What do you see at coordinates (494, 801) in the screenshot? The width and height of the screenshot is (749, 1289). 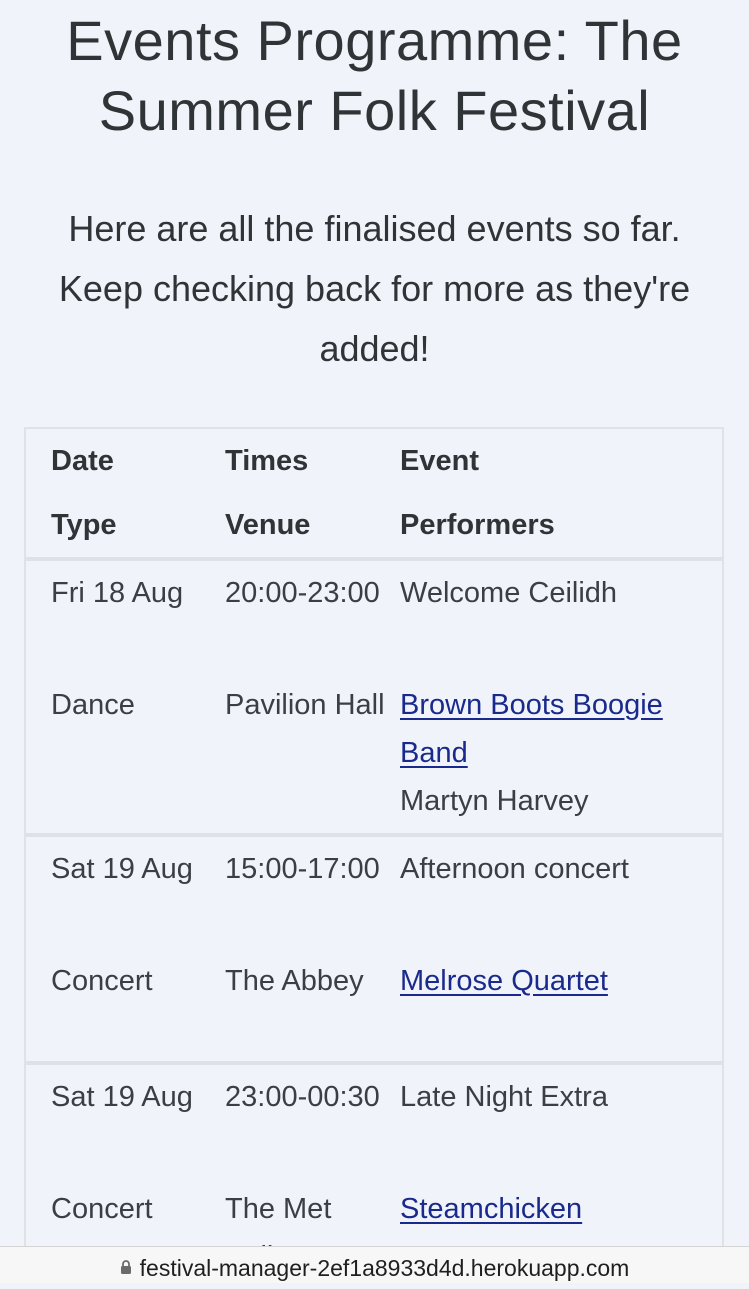 I see `performer-name: Martyn Harvey` at bounding box center [494, 801].